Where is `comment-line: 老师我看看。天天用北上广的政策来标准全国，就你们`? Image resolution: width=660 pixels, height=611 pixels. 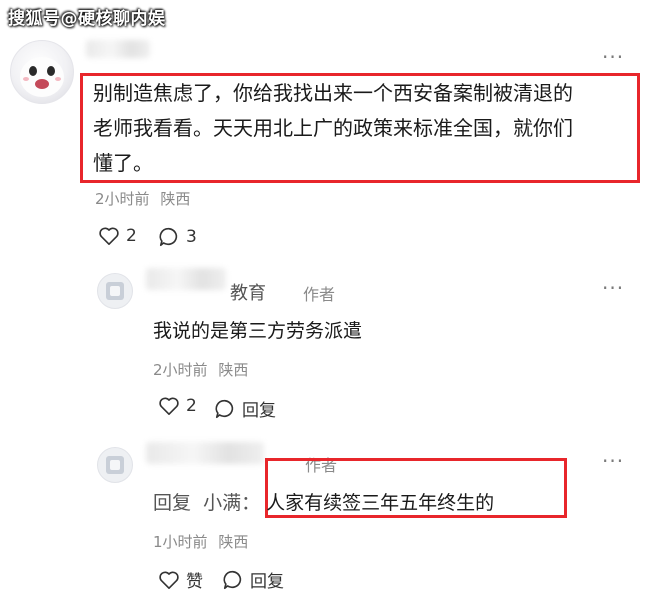 comment-line: 老师我看看。天天用北上广的政策来标准全国，就你们 is located at coordinates (333, 128).